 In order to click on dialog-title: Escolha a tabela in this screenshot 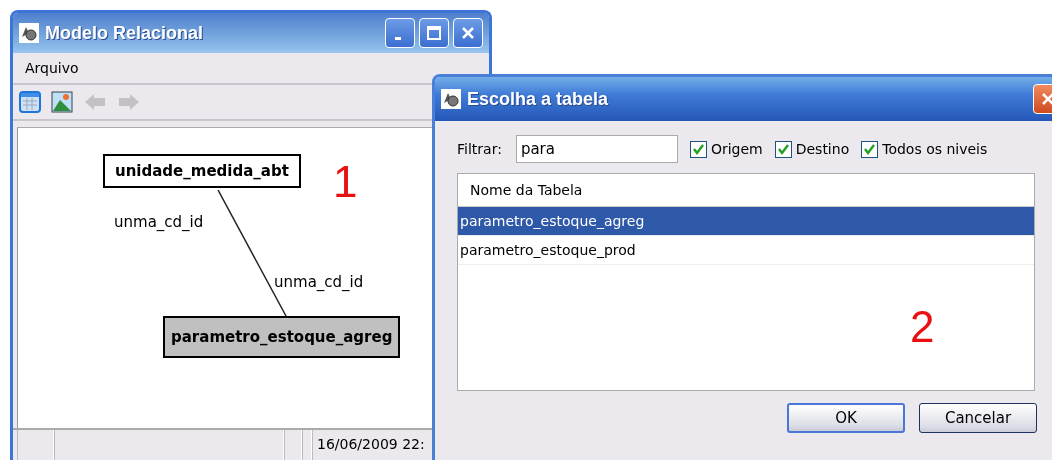, I will do `click(538, 99)`.